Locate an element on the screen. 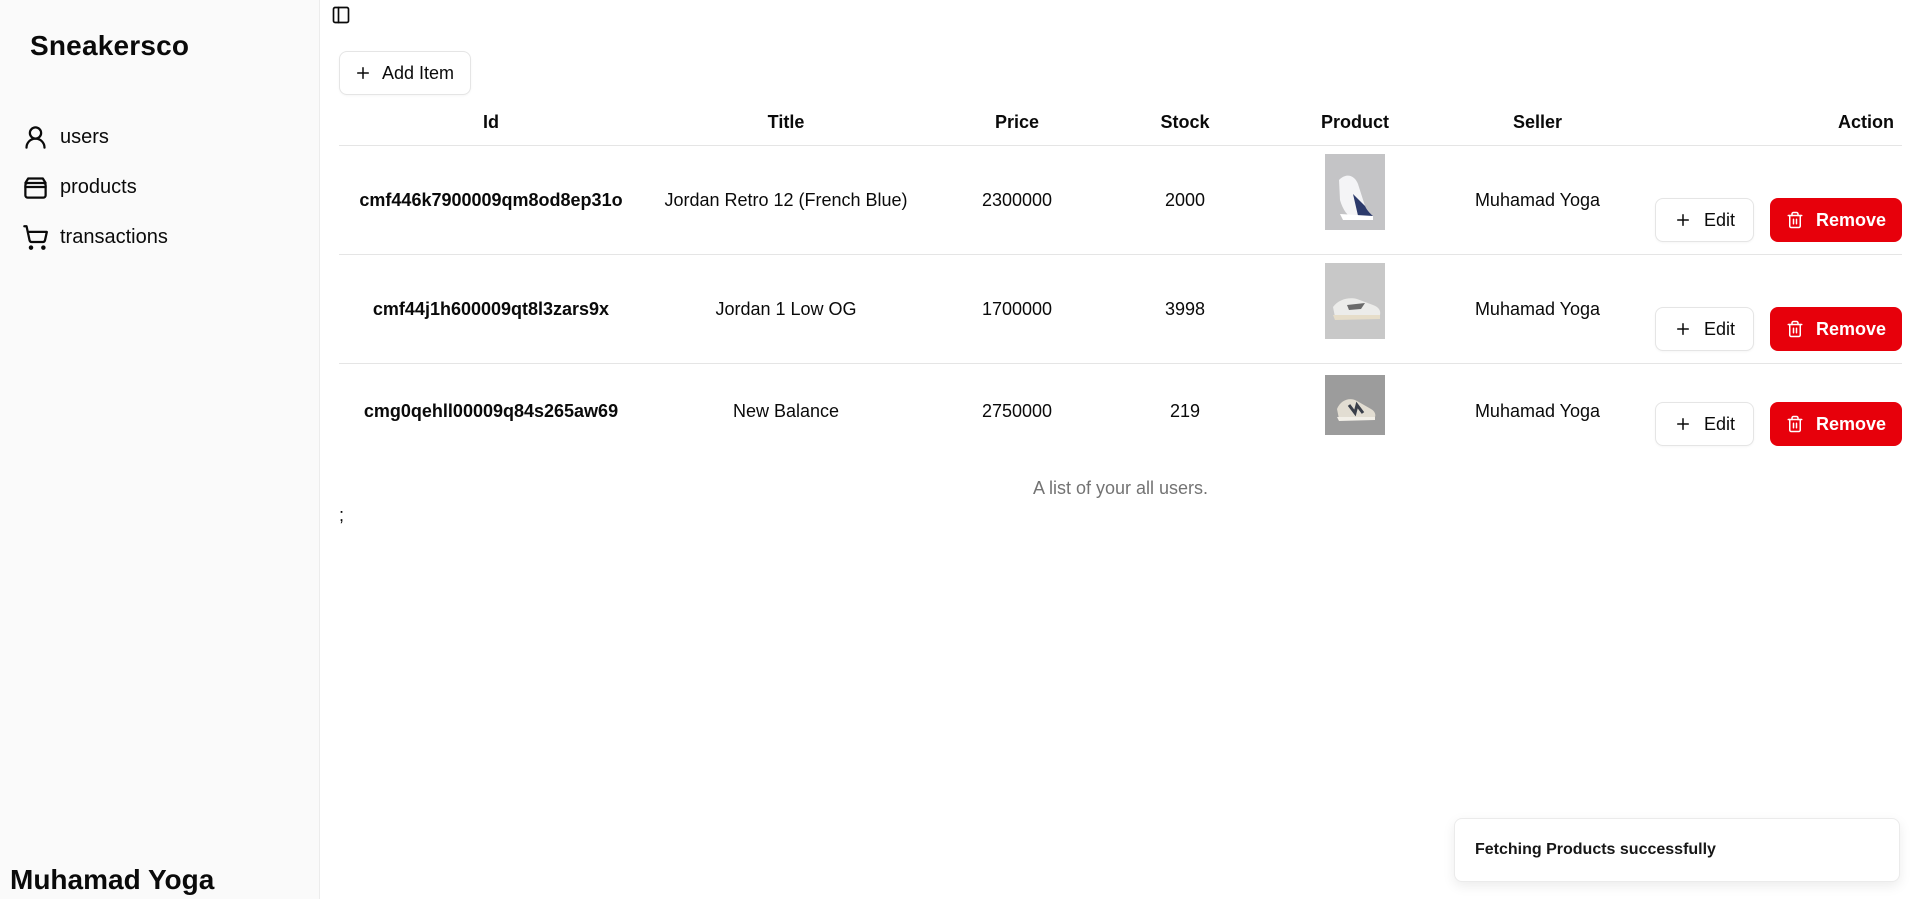 The image size is (1913, 899). toast-notification: Fetching Products successfully is located at coordinates (1677, 850).